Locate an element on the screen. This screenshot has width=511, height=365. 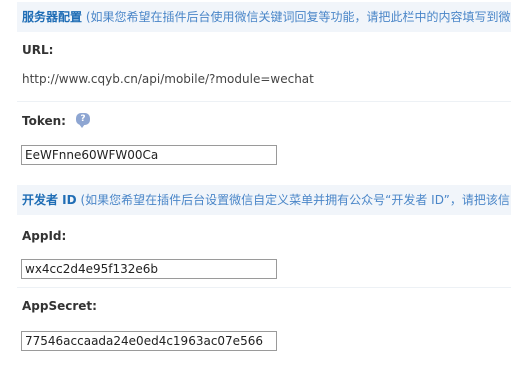
server-config-title: 服务器配置 is located at coordinates (52, 17).